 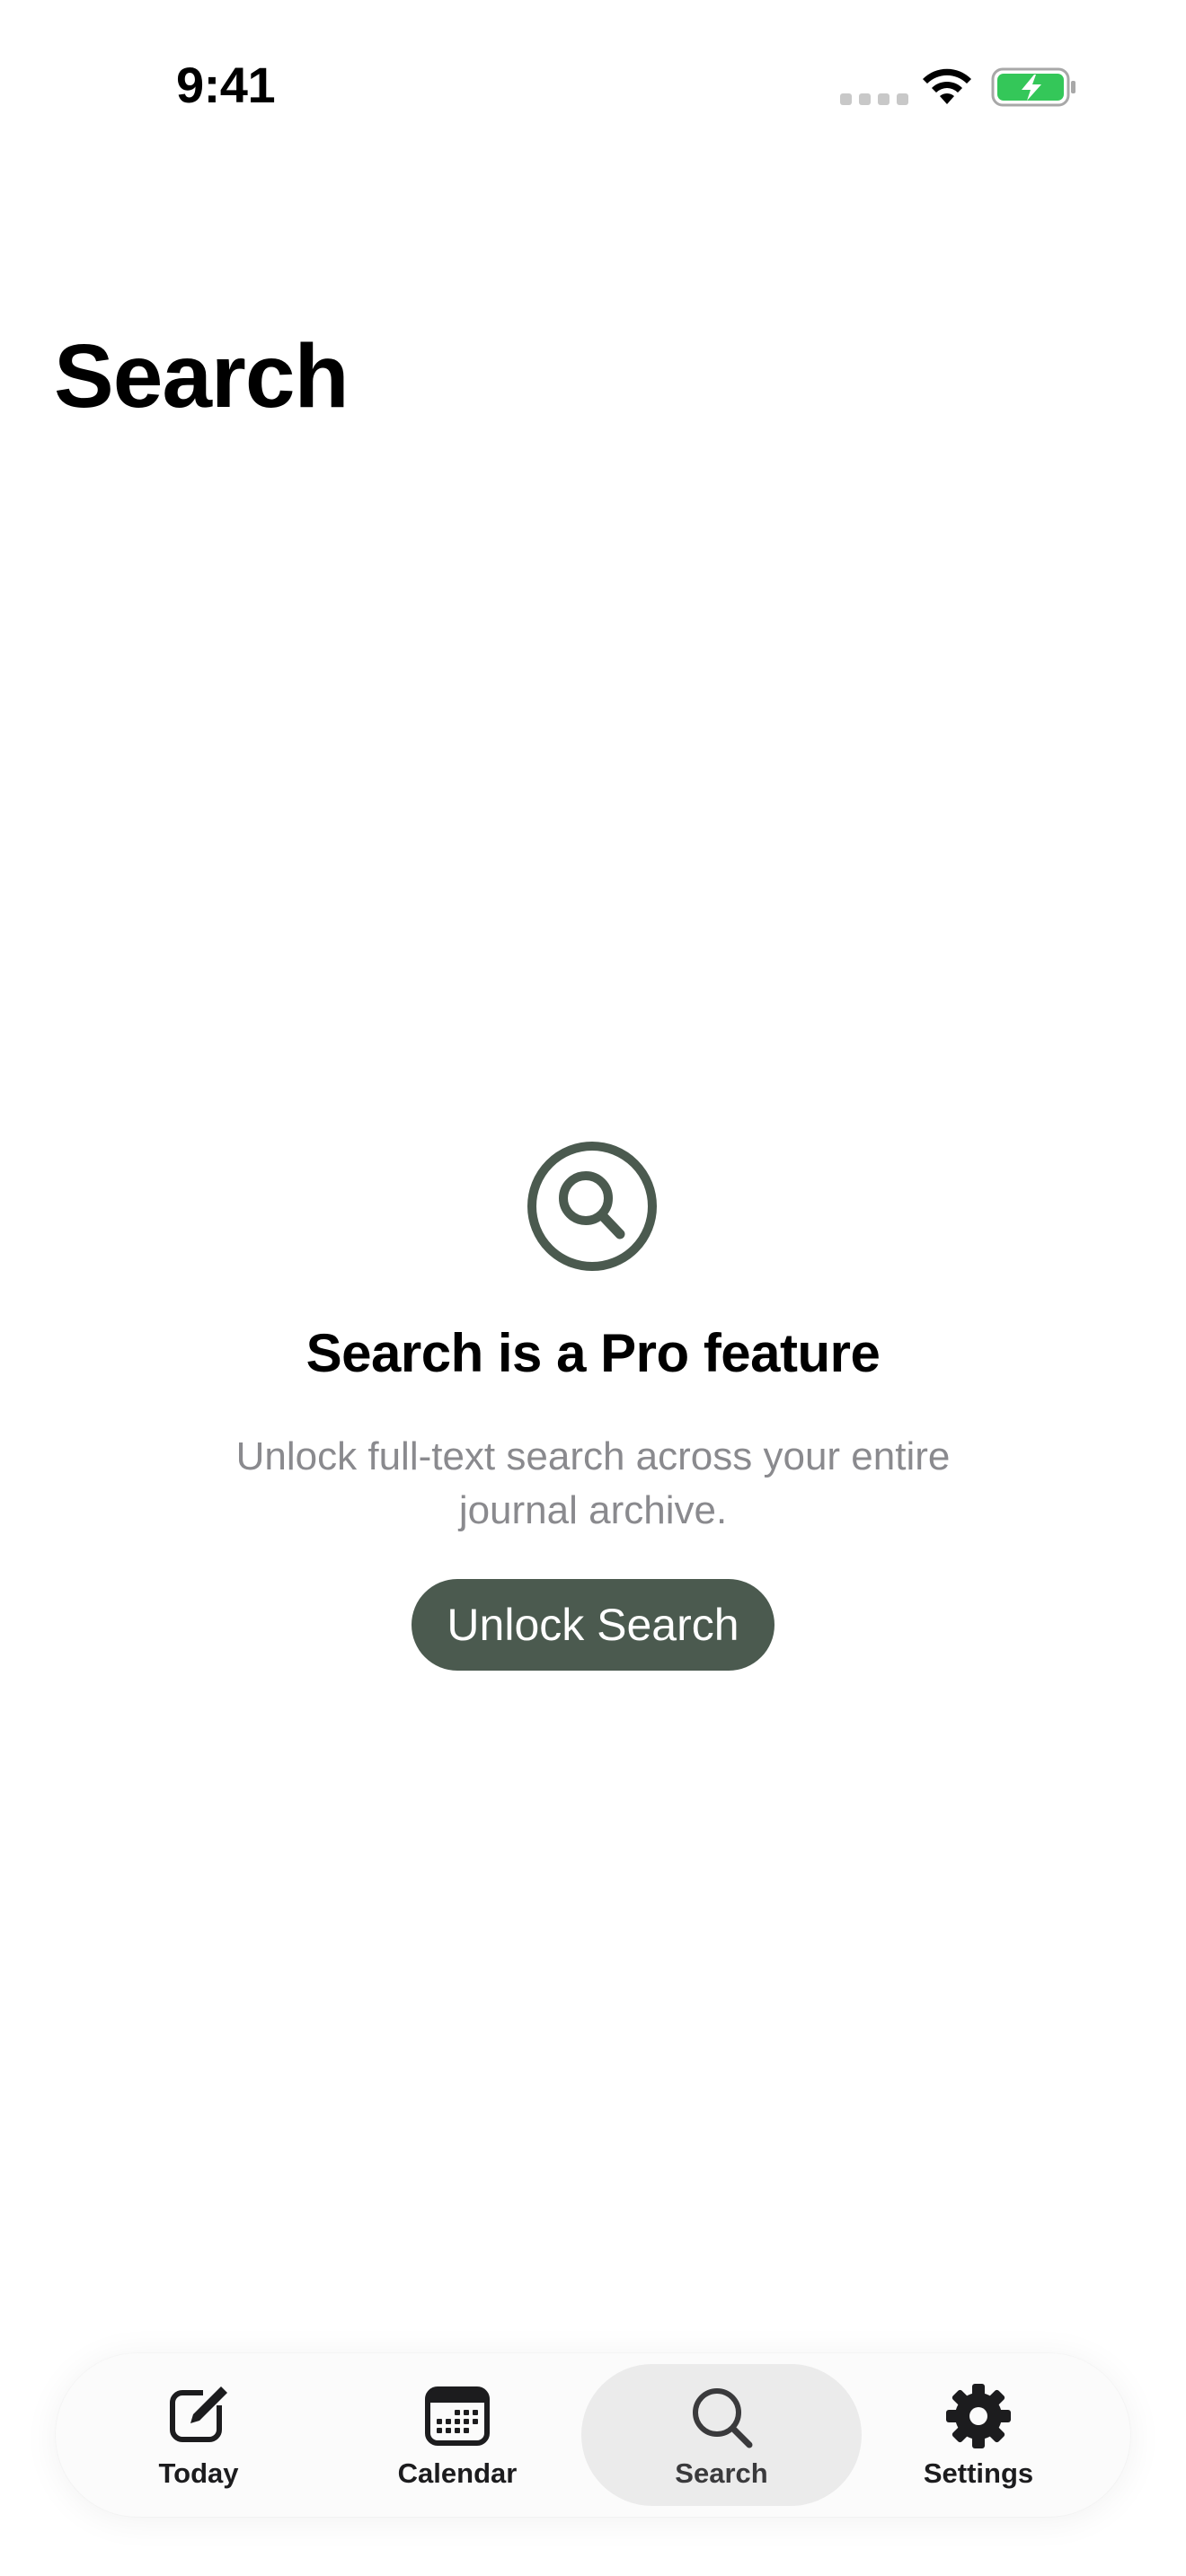 What do you see at coordinates (874, 99) in the screenshot?
I see `cellular-signal-icon` at bounding box center [874, 99].